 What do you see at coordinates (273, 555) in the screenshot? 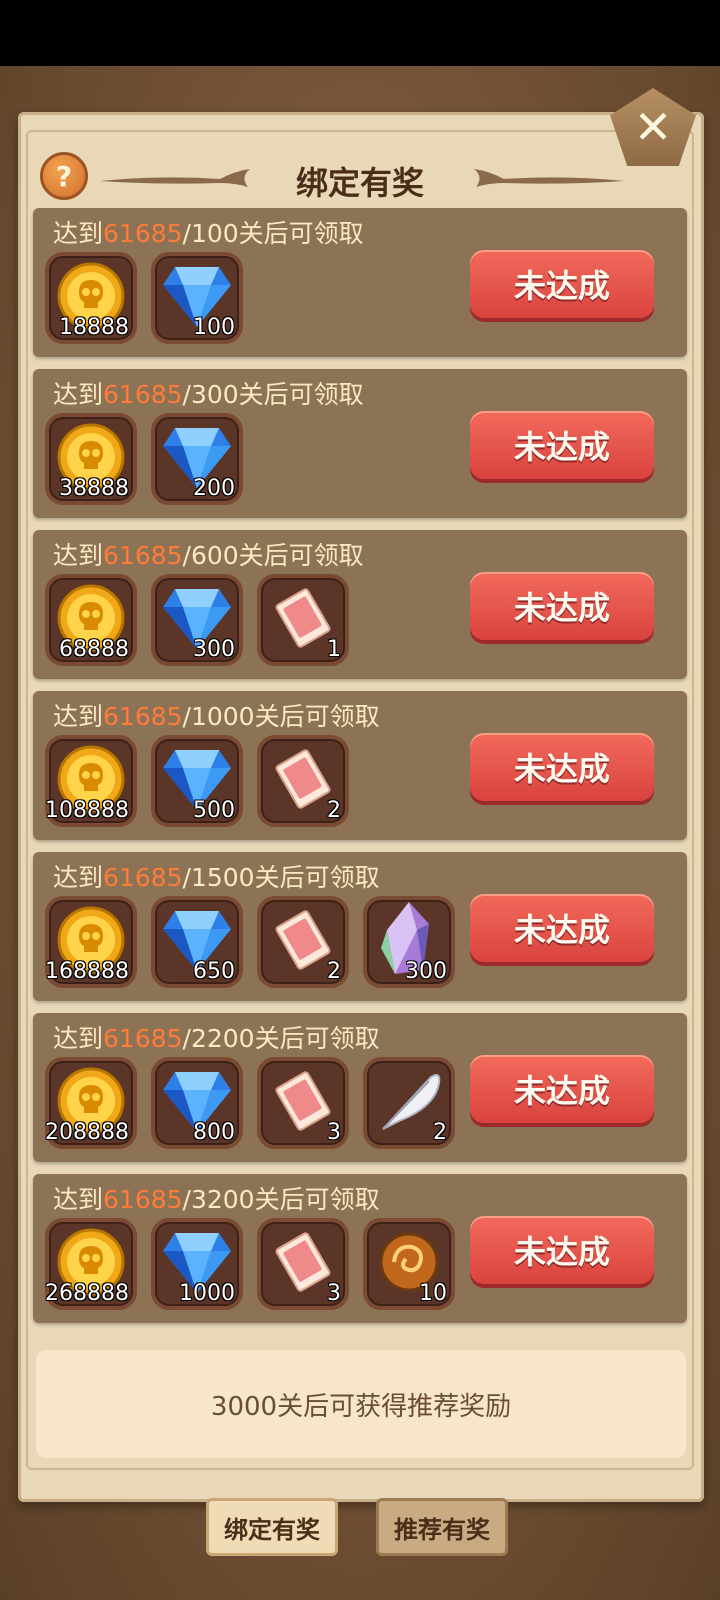
I see `target-level: /600关后可领取` at bounding box center [273, 555].